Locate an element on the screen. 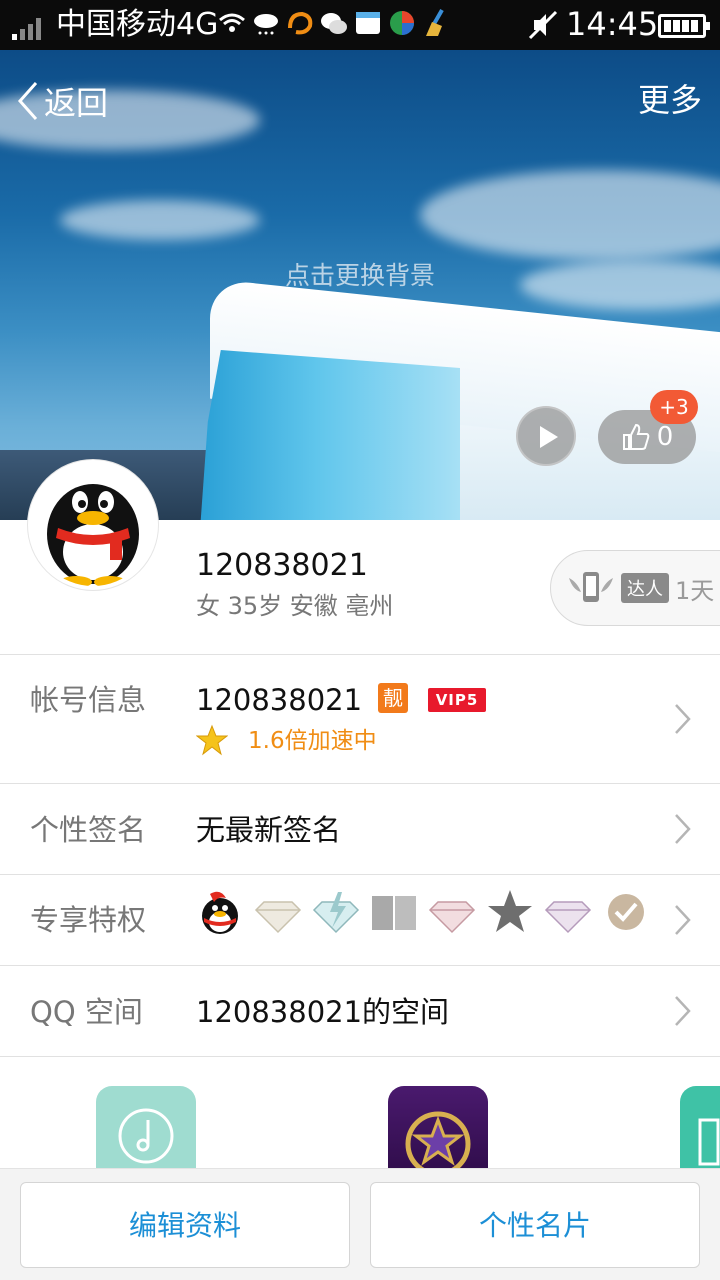  expert-badge: 达人 1天 is located at coordinates (635, 588).